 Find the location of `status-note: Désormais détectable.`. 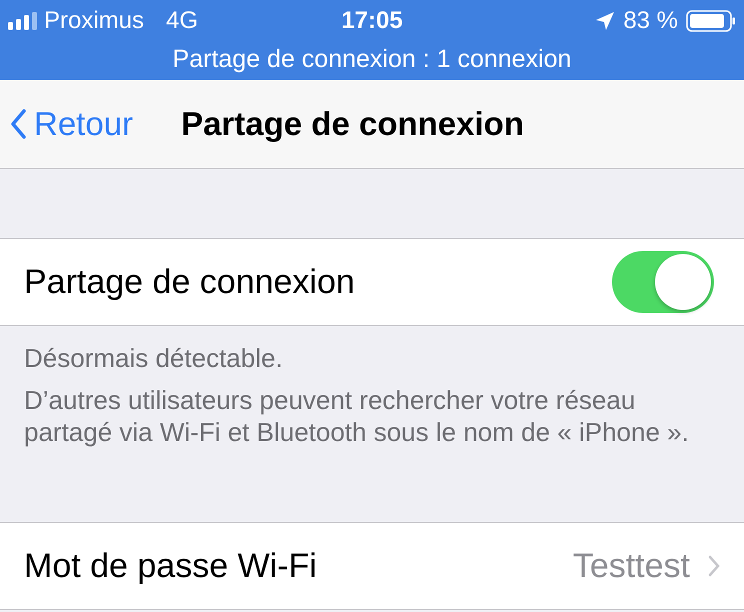

status-note: Désormais détectable. is located at coordinates (154, 358).